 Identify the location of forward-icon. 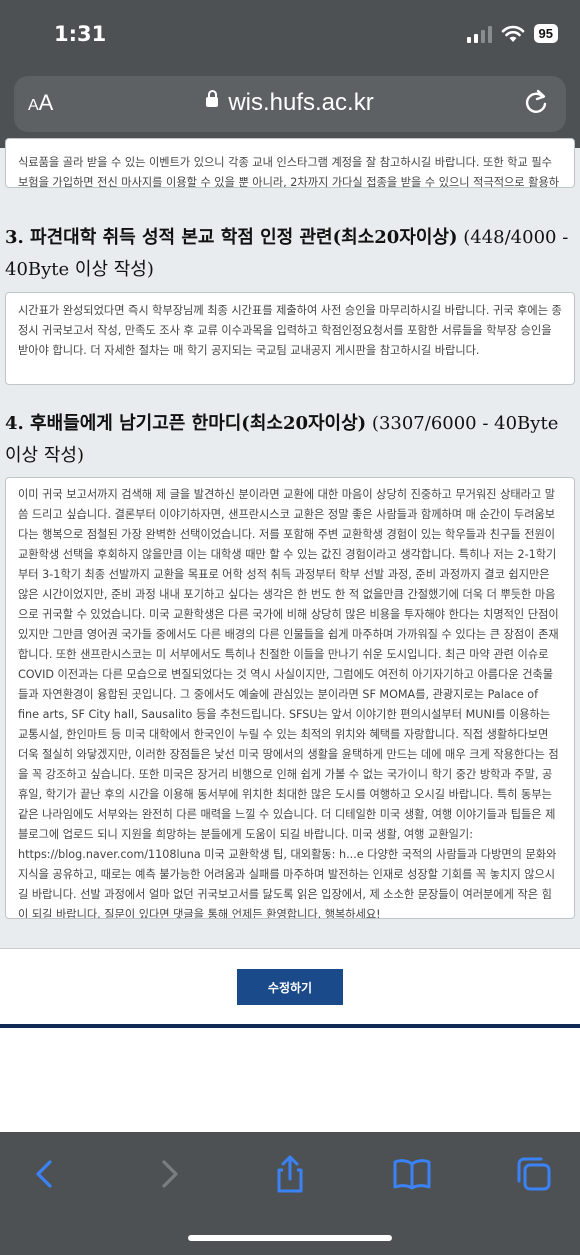
(170, 1174).